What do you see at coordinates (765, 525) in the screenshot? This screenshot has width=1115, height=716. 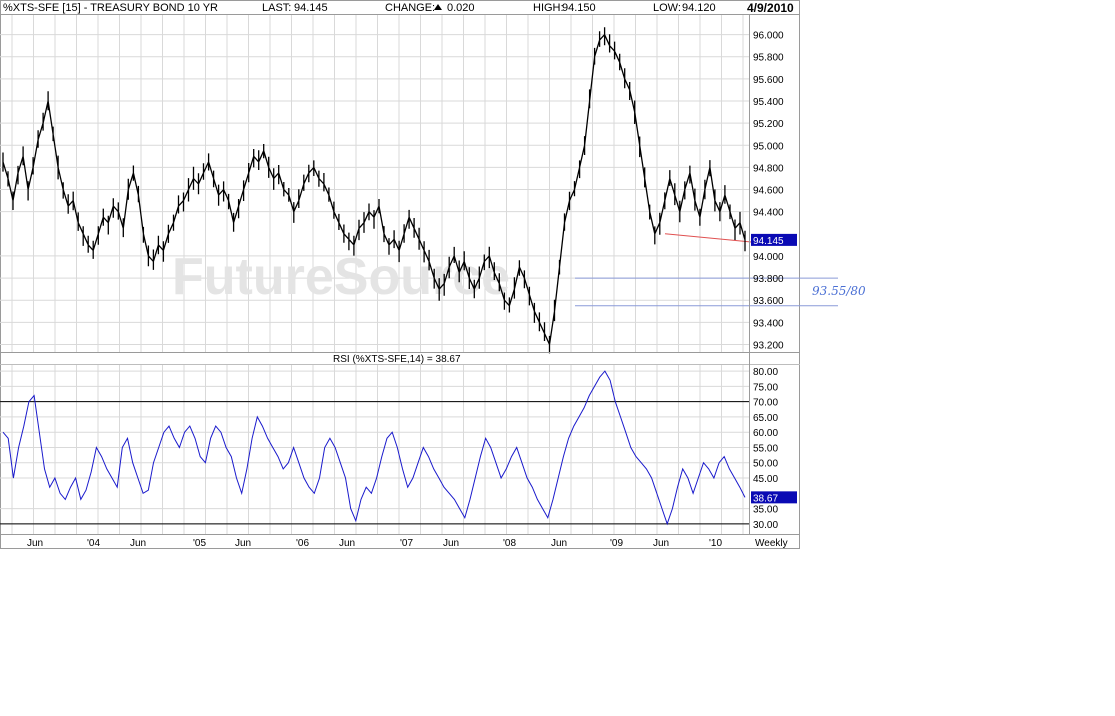 I see `rsi-y-tick-label: 30.00` at bounding box center [765, 525].